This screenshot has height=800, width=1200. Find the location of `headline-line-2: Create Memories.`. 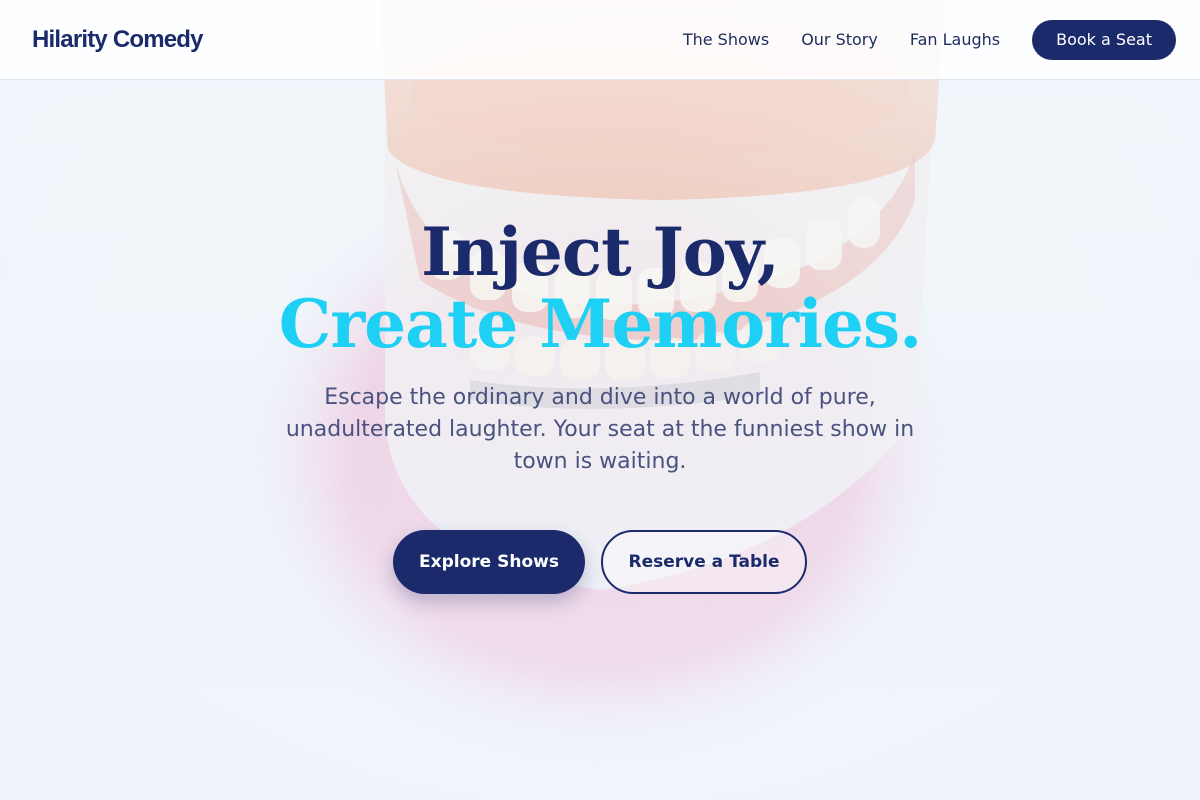

headline-line-2: Create Memories. is located at coordinates (600, 324).